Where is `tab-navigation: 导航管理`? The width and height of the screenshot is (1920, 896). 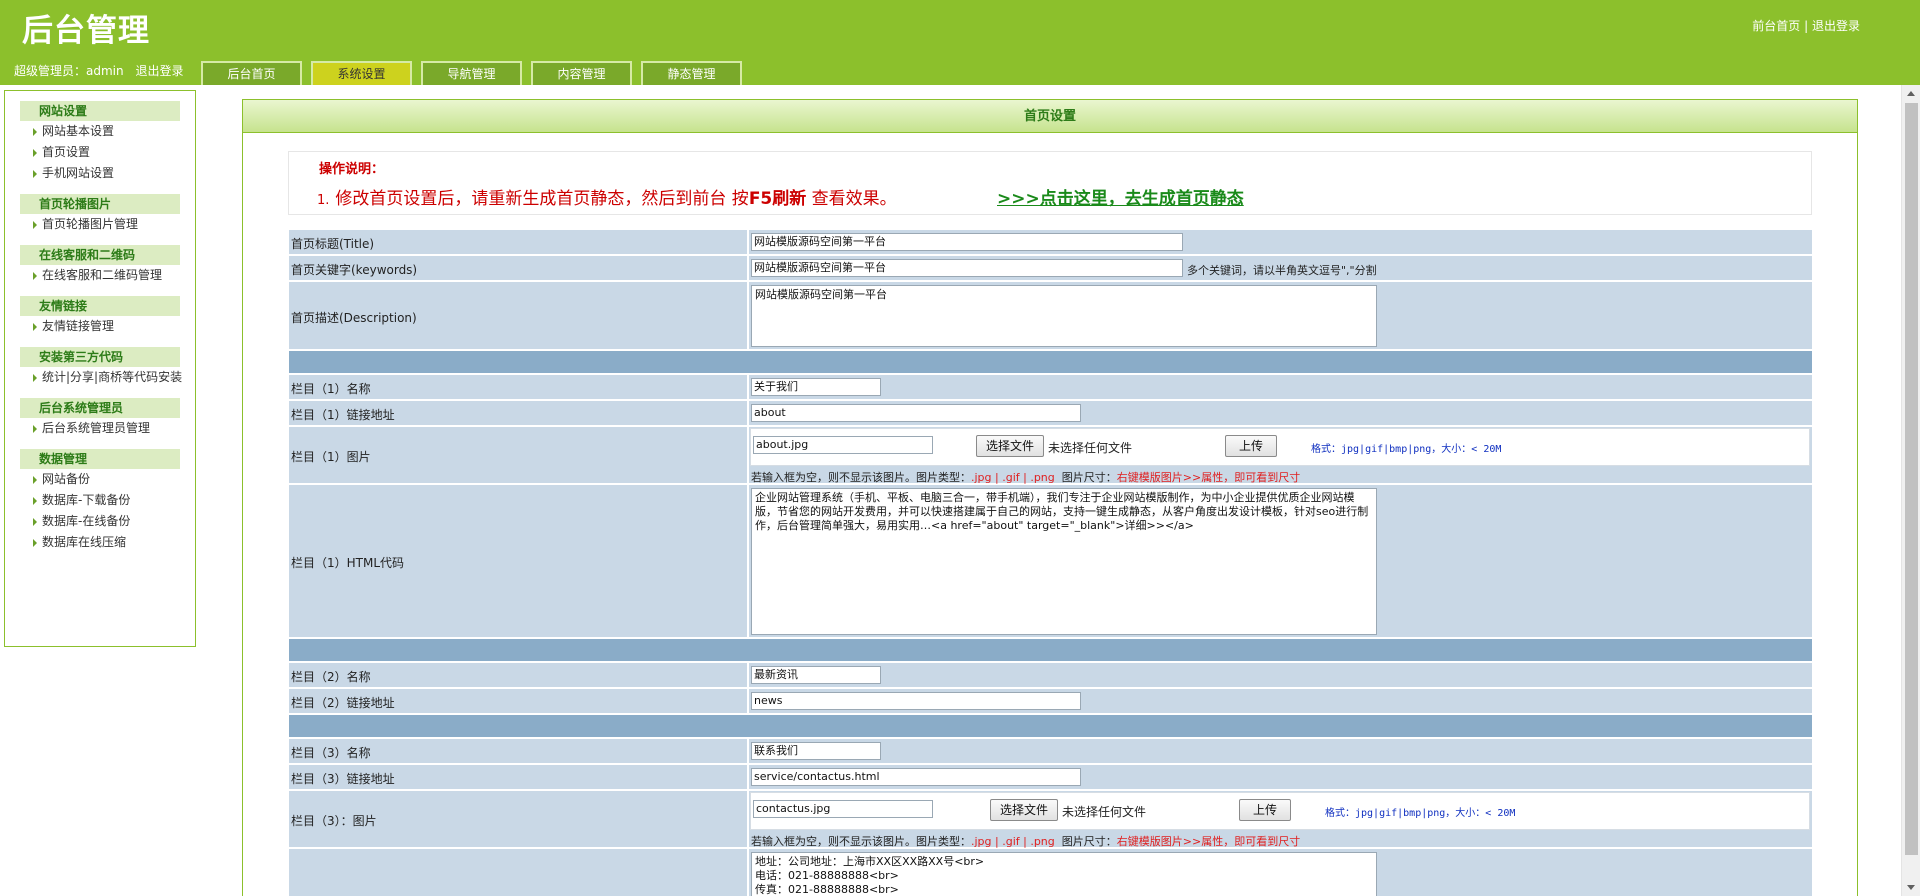 tab-navigation: 导航管理 is located at coordinates (471, 73).